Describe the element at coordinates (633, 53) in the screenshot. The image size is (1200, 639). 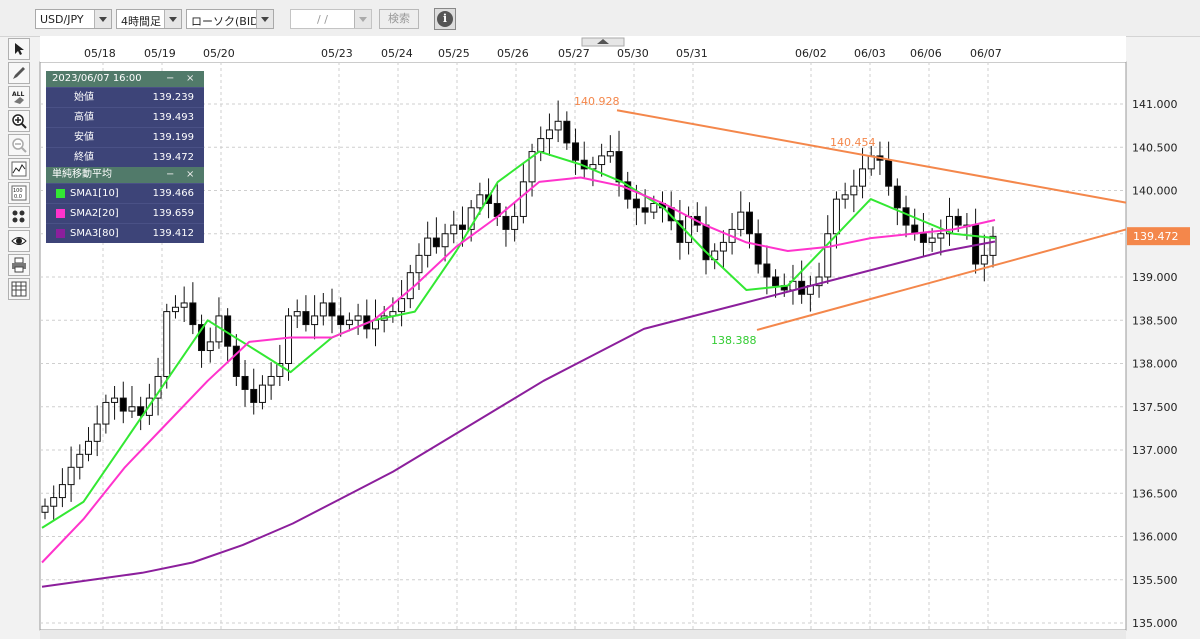
I see `date-tick-label: 05/30` at that location.